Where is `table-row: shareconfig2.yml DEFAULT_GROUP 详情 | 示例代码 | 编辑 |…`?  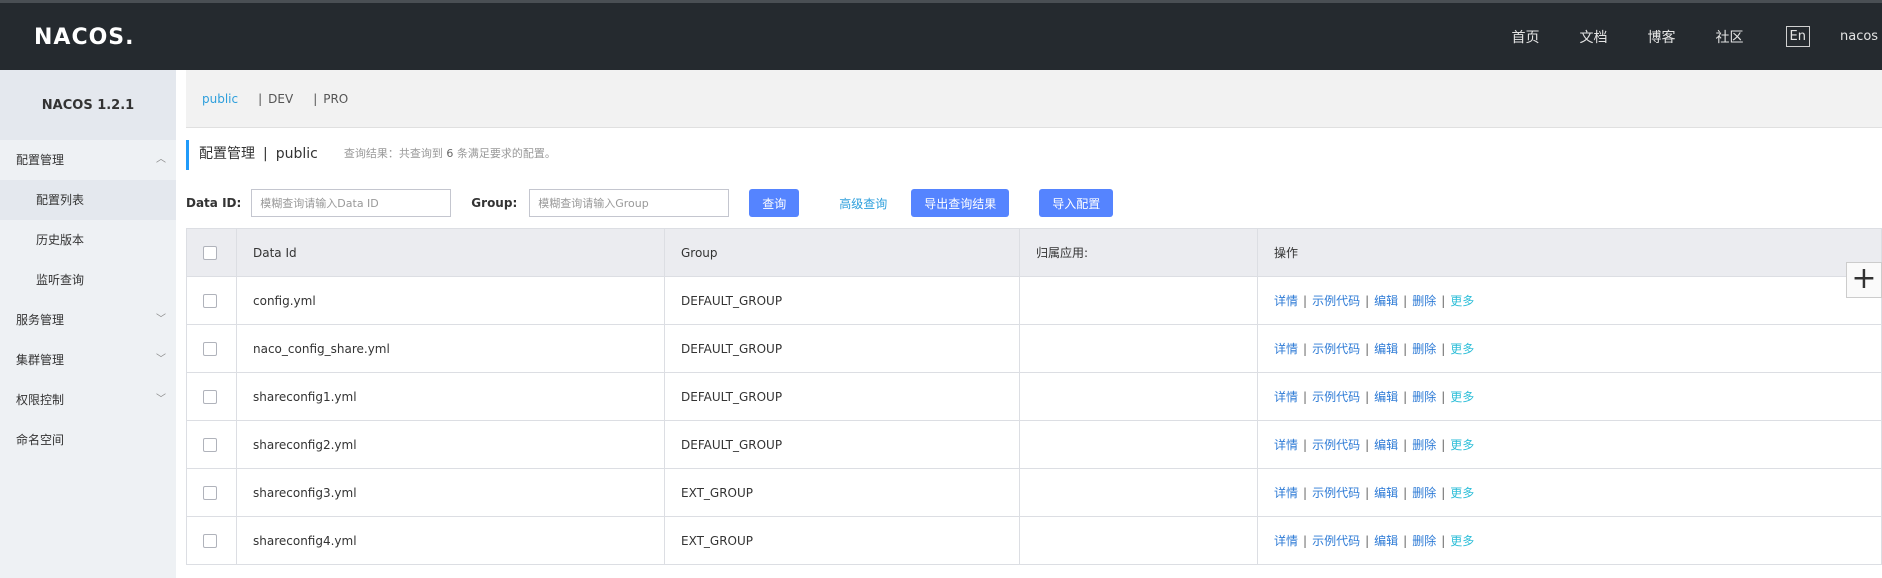 table-row: shareconfig2.yml DEFAULT_GROUP 详情 | 示例代码 | 编辑 |… is located at coordinates (1034, 444).